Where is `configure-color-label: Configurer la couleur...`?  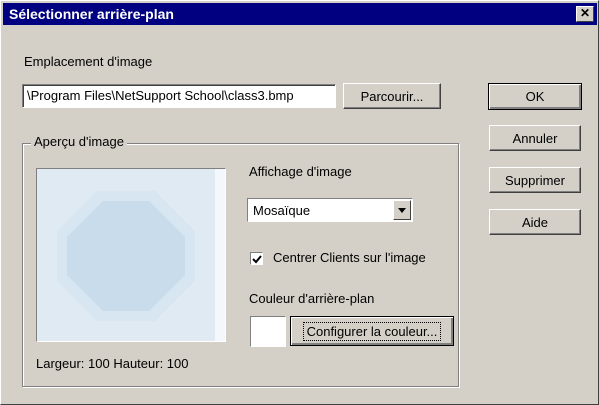 configure-color-label: Configurer la couleur... is located at coordinates (372, 331).